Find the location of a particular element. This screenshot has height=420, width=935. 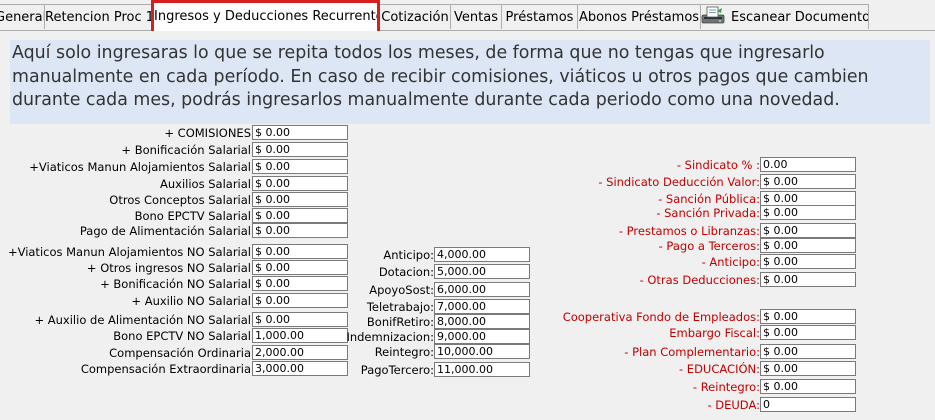

tab-abonos-prestamos: Abonos Préstamos is located at coordinates (639, 16).